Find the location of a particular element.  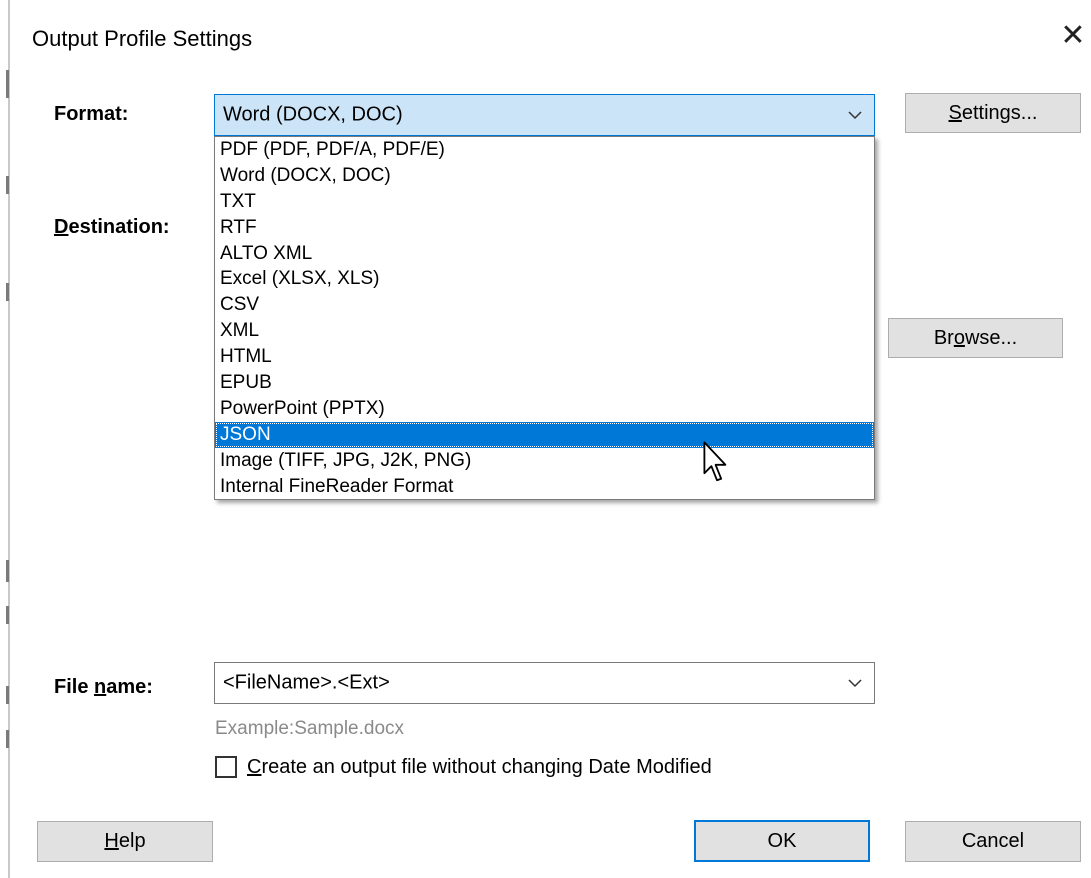

format-select: Word (DOCX, DOC) is located at coordinates (544, 115).